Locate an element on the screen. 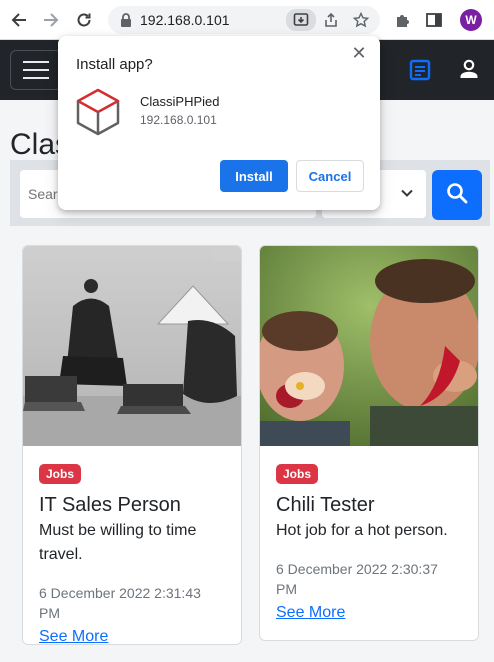 This screenshot has height=662, width=494. app-url: 192.168.0.101 is located at coordinates (178, 120).